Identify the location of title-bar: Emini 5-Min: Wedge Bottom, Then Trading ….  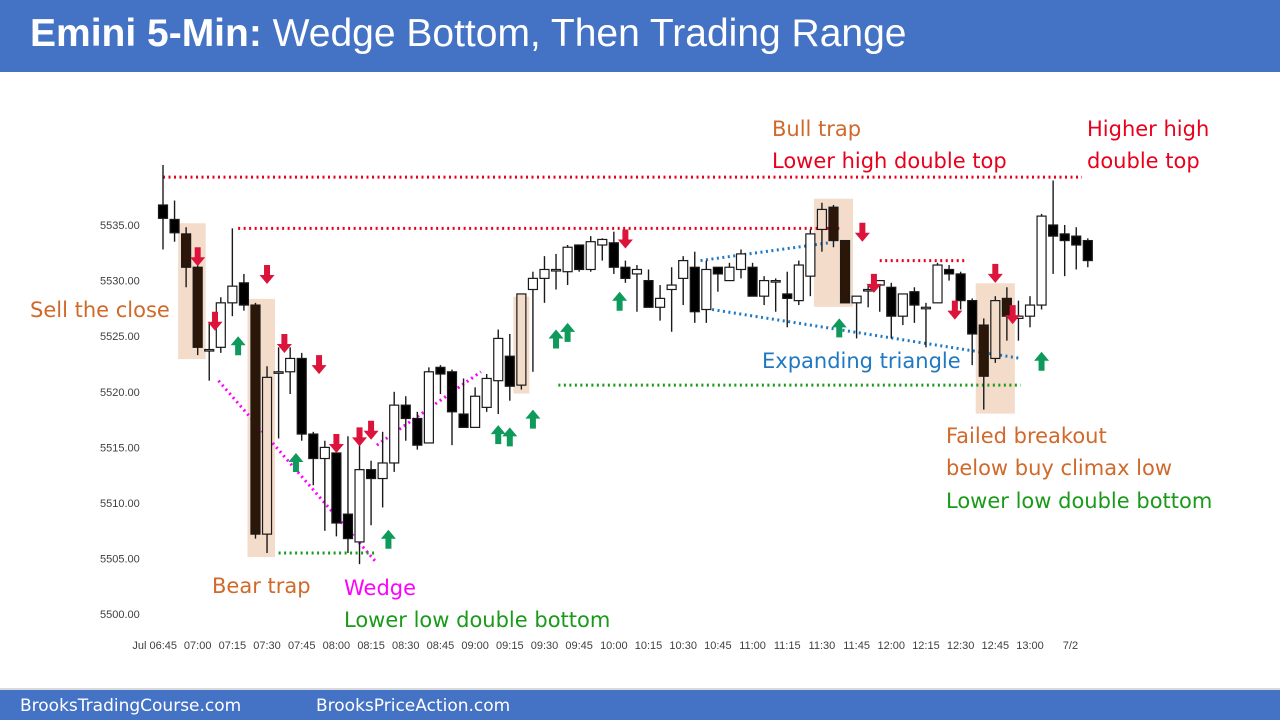
(640, 36).